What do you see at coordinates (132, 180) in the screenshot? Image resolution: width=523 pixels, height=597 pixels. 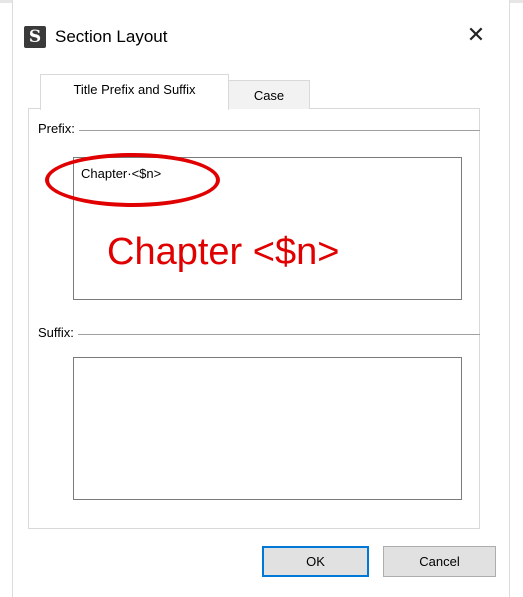 I see `annotation-highlight-oval` at bounding box center [132, 180].